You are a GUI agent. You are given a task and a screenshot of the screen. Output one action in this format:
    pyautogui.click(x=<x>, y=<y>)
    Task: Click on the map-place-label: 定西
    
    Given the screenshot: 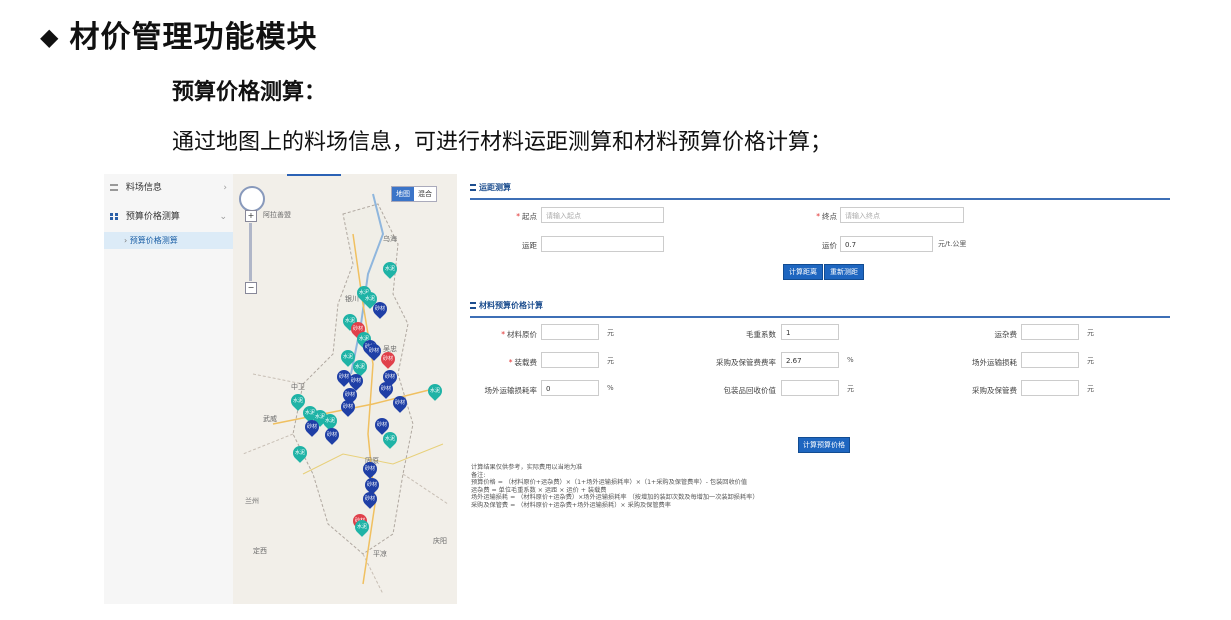 What is the action you would take?
    pyautogui.click(x=260, y=551)
    